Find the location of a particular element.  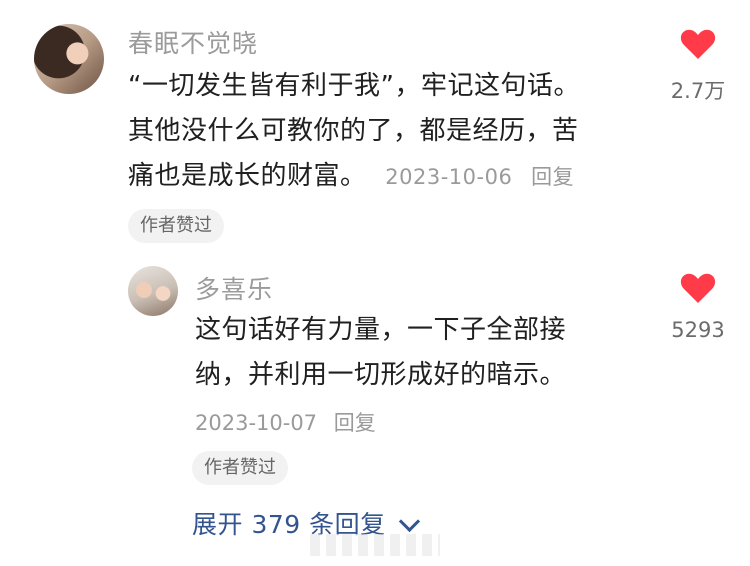

comment-line-3: 痛也是成长的财富。 2023-10-06 回复 is located at coordinates (351, 177).